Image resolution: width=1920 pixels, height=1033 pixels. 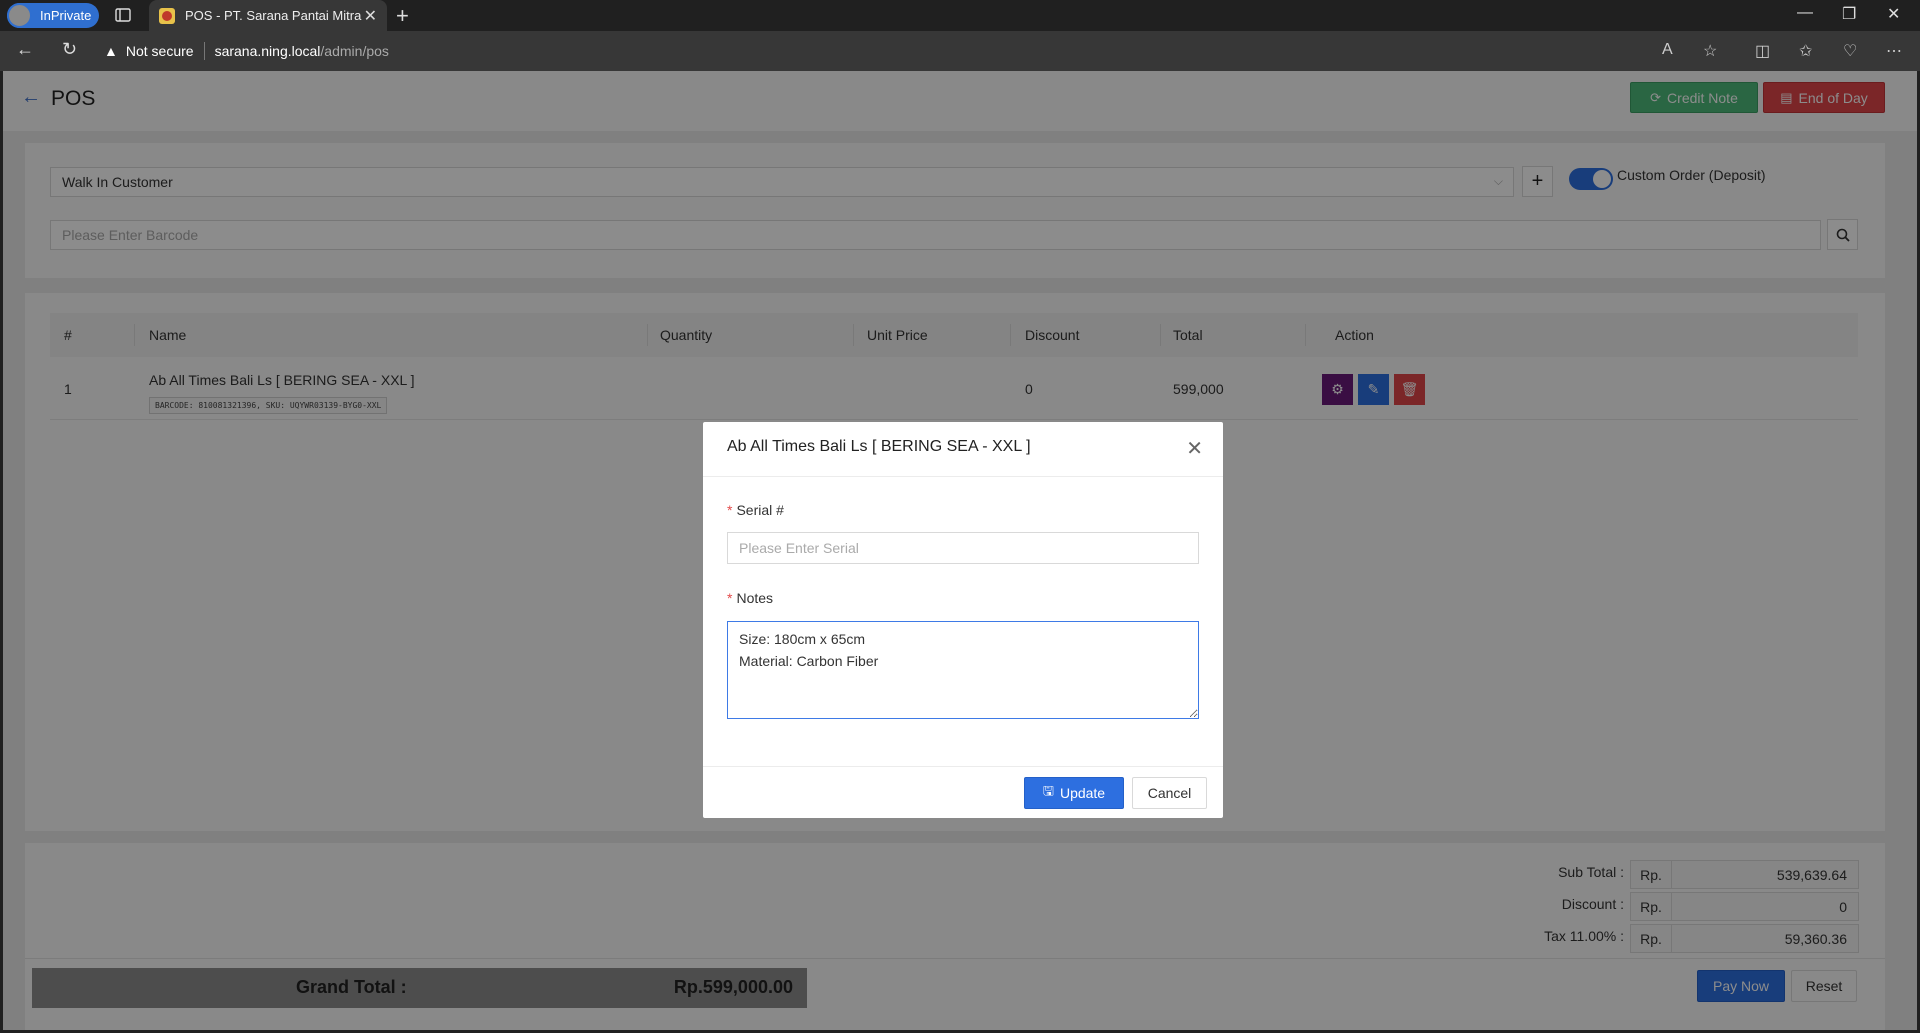 I want to click on tab-title: POS - PT. Sarana Pantai Mitra Se, so click(x=275, y=15).